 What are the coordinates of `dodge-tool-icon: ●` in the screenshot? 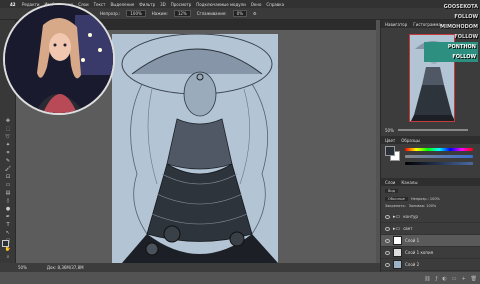 It's located at (8, 209).